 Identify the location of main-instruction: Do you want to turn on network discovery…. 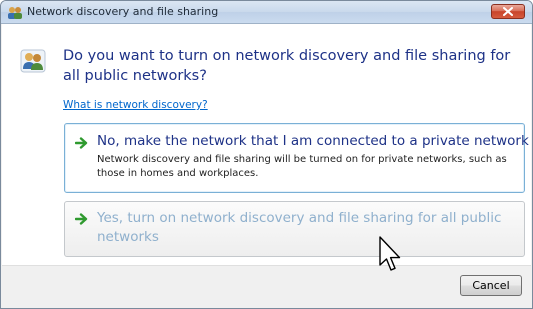
(287, 66).